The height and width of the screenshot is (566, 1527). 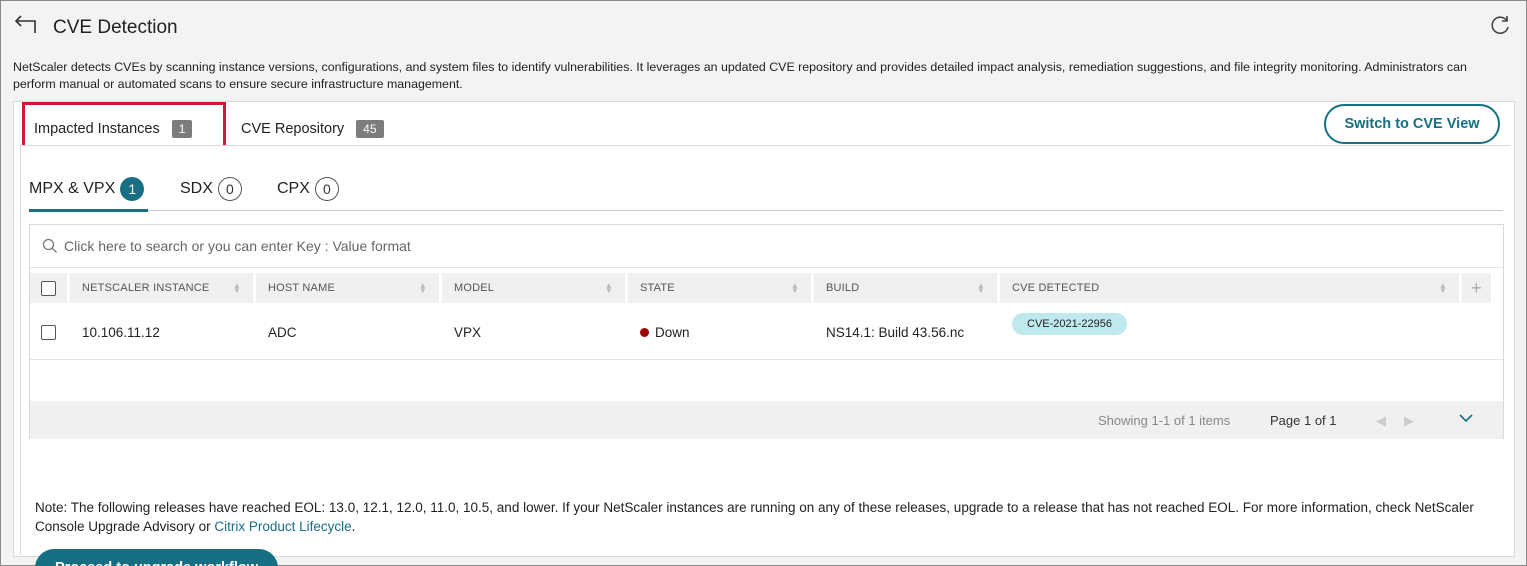 I want to click on cell-build: NS14.1: Build 43.56.nc, so click(x=895, y=332).